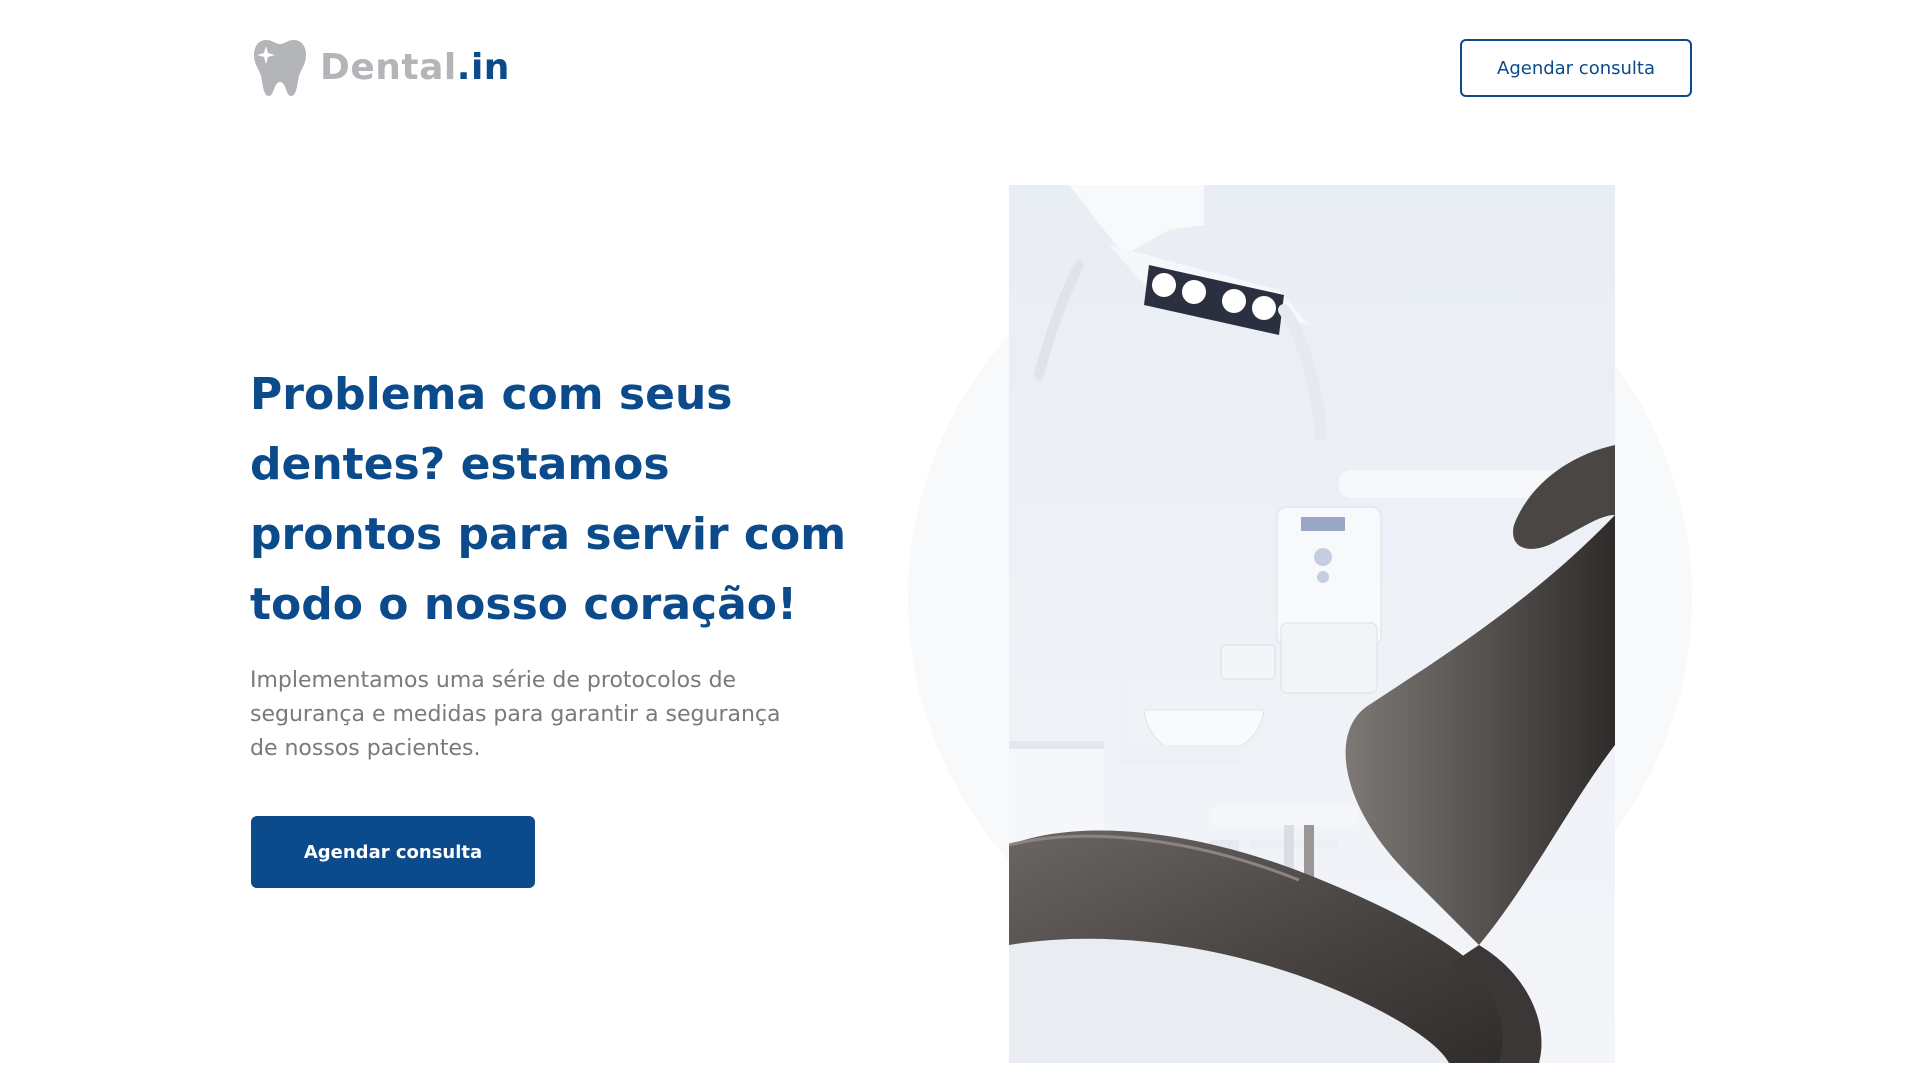 This screenshot has height=1083, width=1920. What do you see at coordinates (365, 748) in the screenshot?
I see `hero-subtitle-line: de nossos pacientes.` at bounding box center [365, 748].